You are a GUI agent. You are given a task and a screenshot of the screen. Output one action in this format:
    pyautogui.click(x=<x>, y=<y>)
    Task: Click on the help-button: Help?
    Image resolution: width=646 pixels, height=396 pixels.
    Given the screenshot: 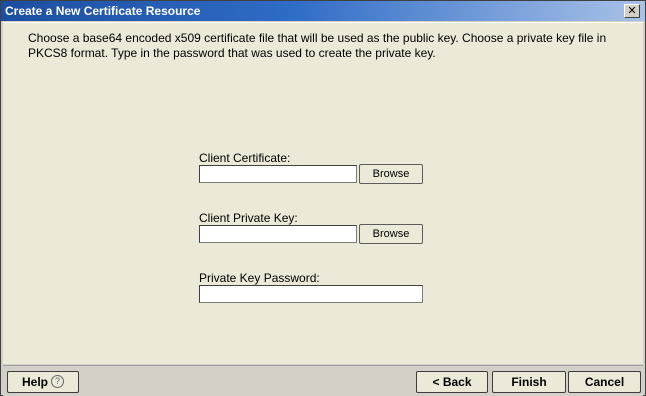 What is the action you would take?
    pyautogui.click(x=43, y=382)
    